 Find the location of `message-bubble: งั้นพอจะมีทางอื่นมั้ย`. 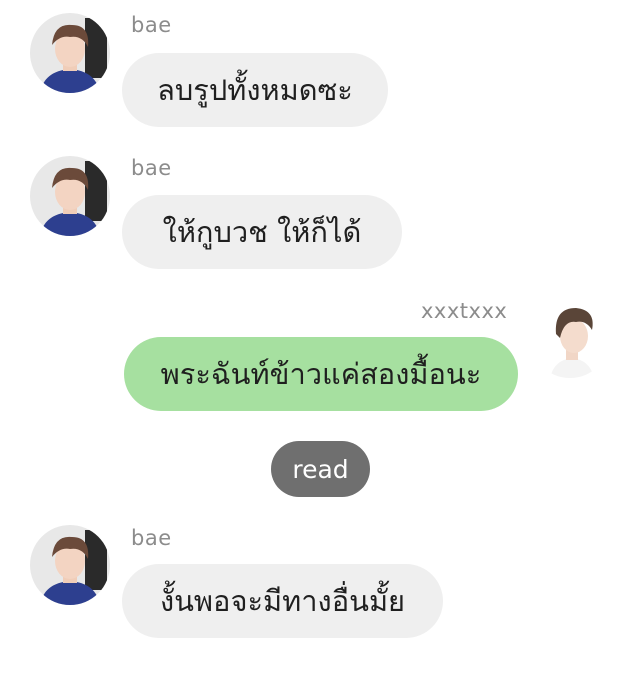

message-bubble: งั้นพอจะมีทางอื่นมั้ย is located at coordinates (282, 601).